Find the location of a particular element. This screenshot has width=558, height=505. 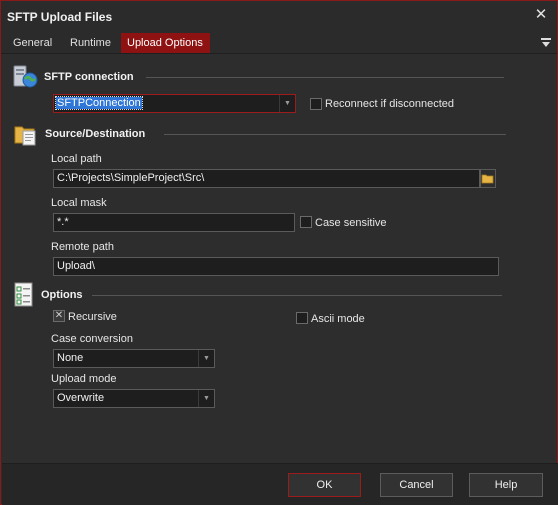

server-globe-icon is located at coordinates (26, 78).